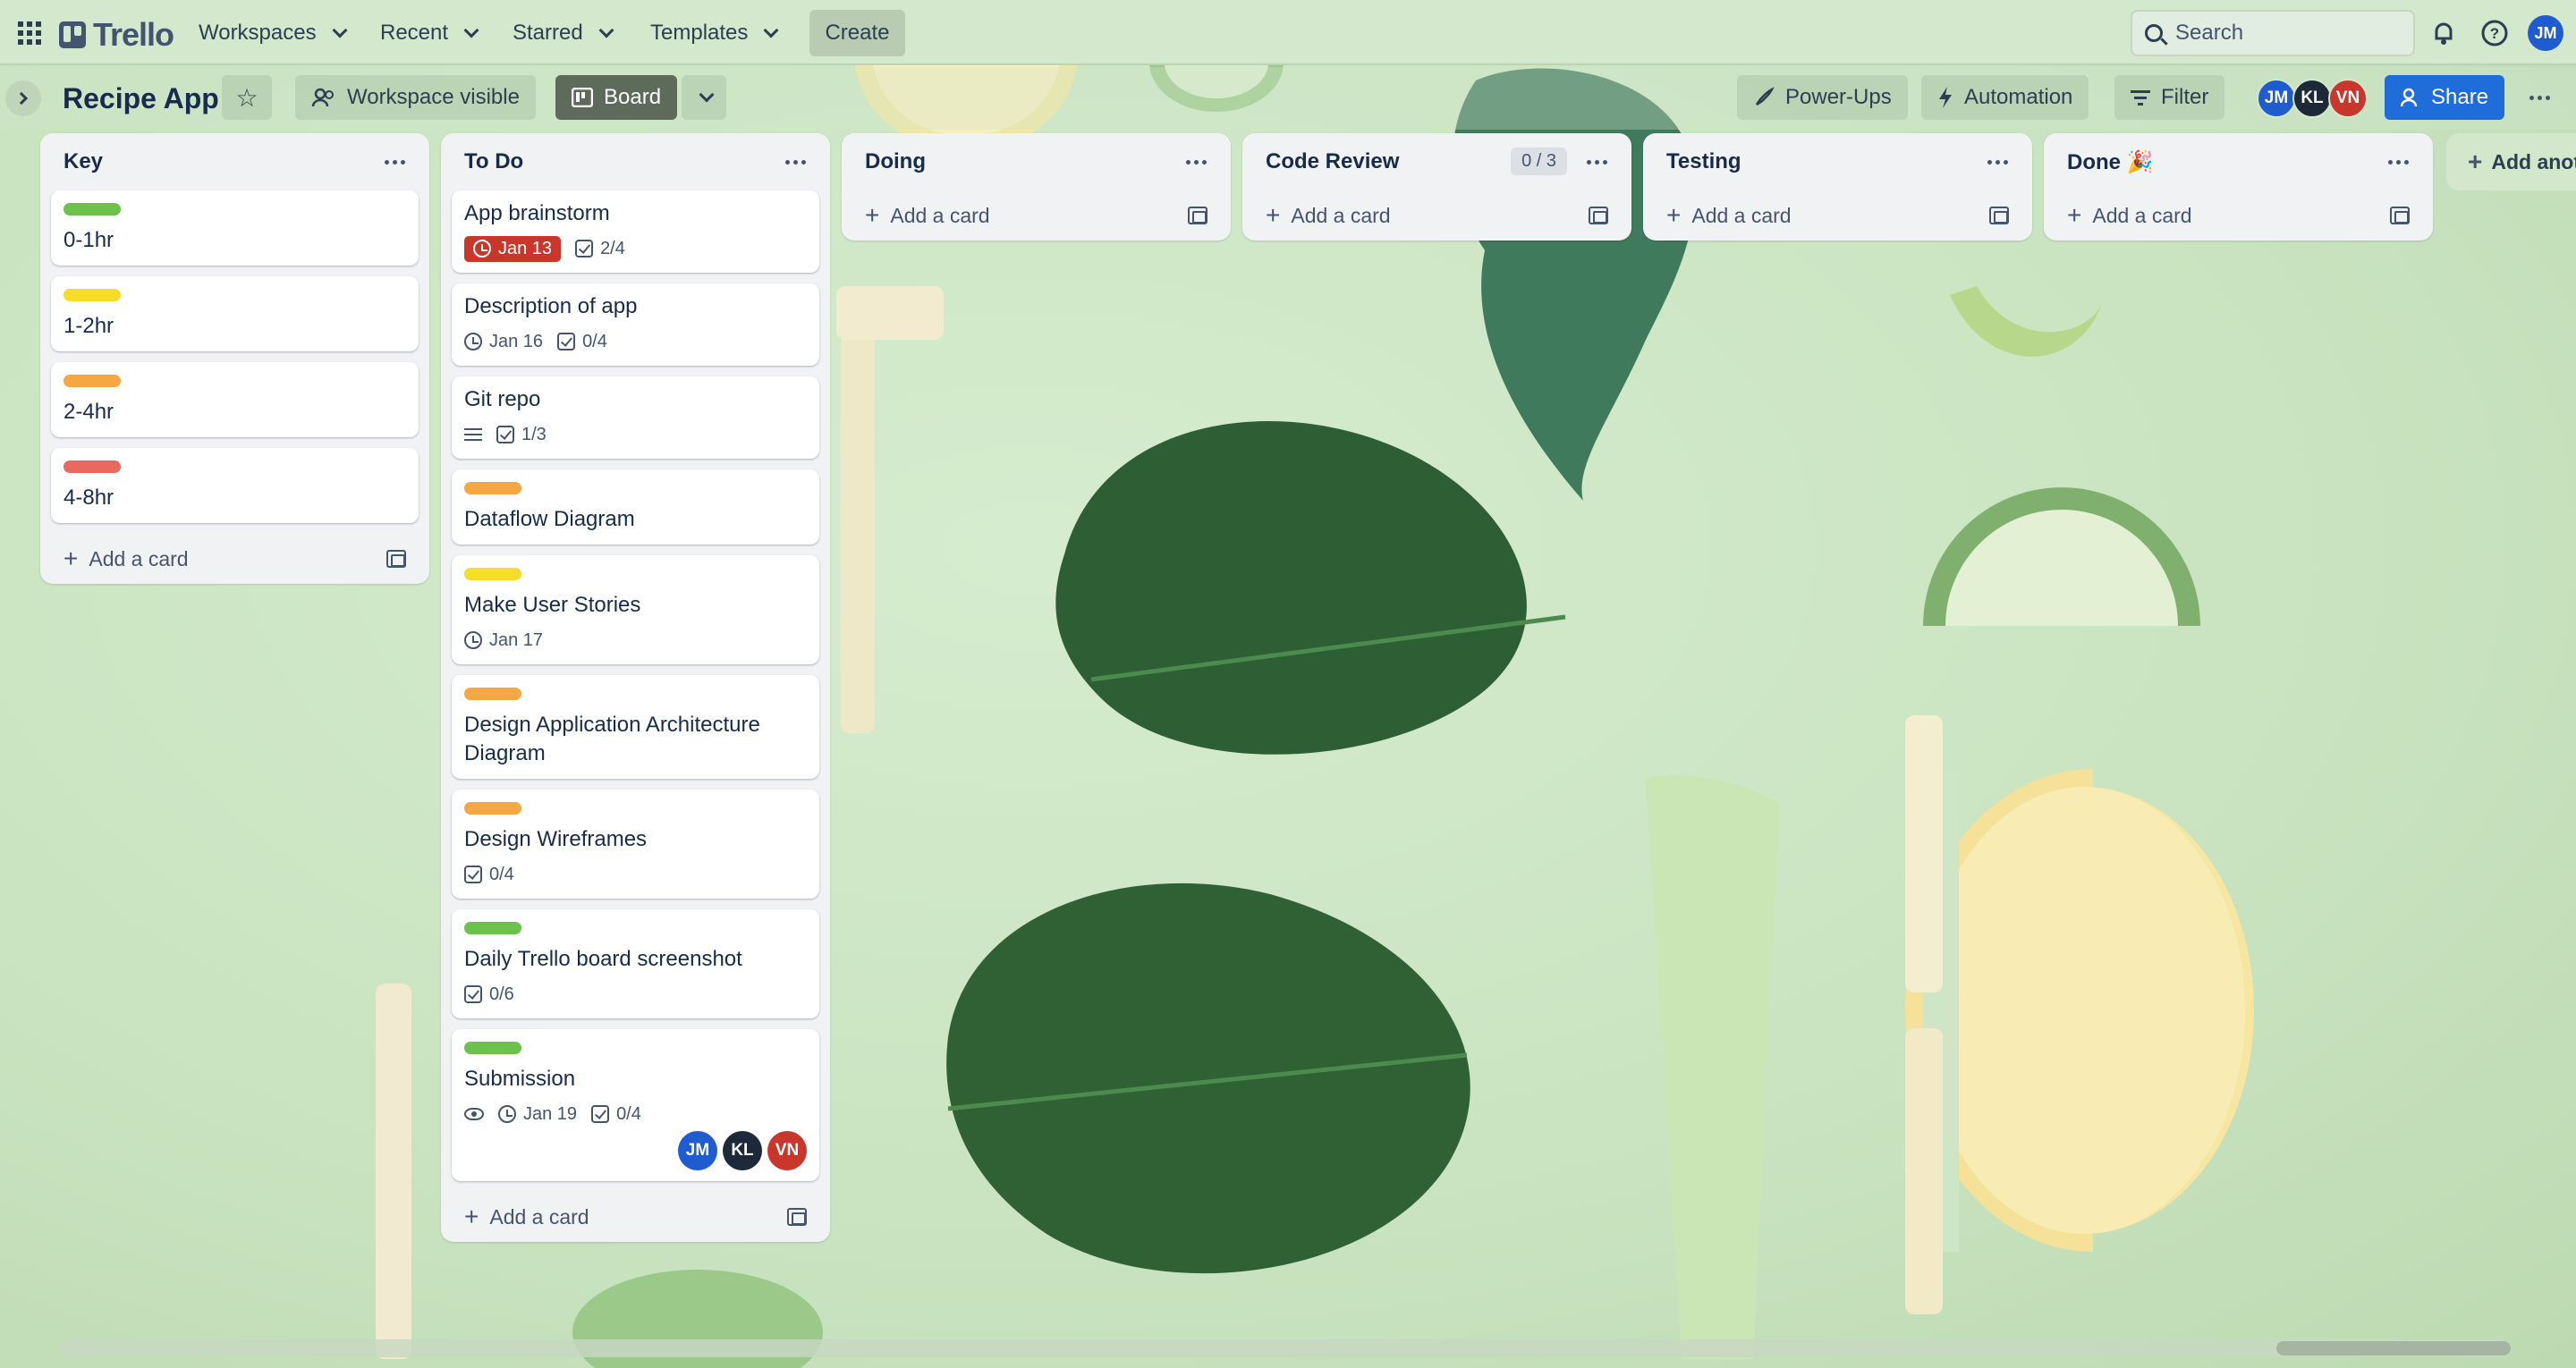 Image resolution: width=2576 pixels, height=1368 pixels. Describe the element at coordinates (492, 808) in the screenshot. I see `label-bar` at that location.